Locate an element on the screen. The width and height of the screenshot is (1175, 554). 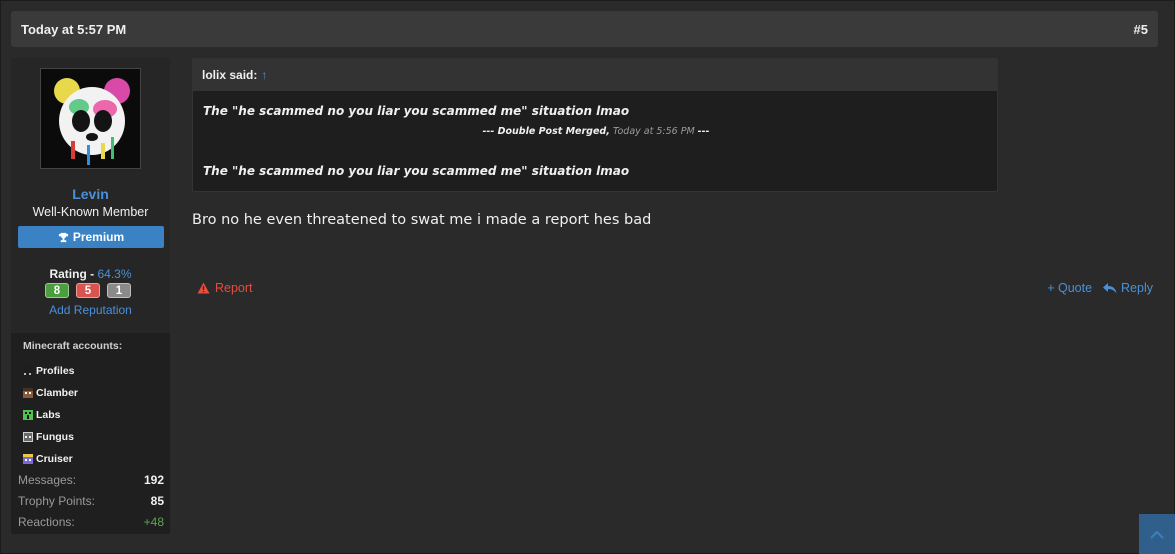
user-title: Well-Known Member is located at coordinates (90, 212).